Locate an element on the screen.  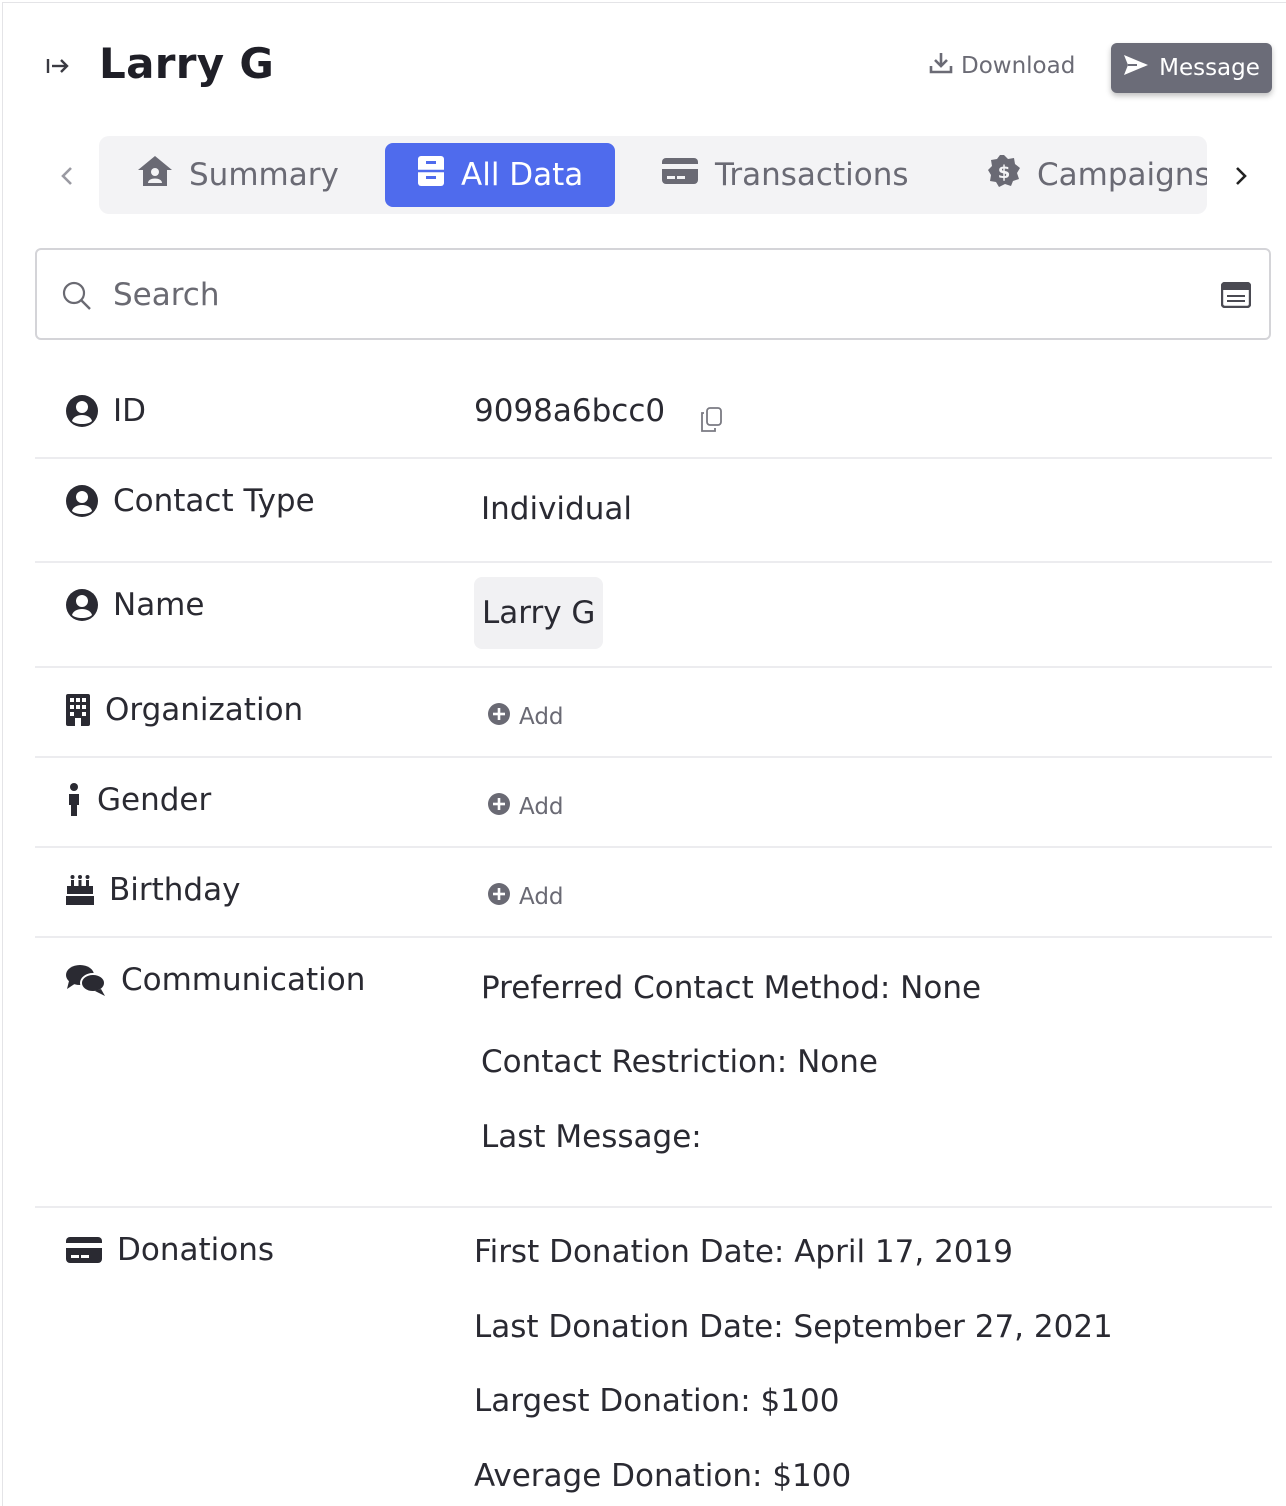
field-label-contact-type: Contact Type is located at coordinates (190, 501).